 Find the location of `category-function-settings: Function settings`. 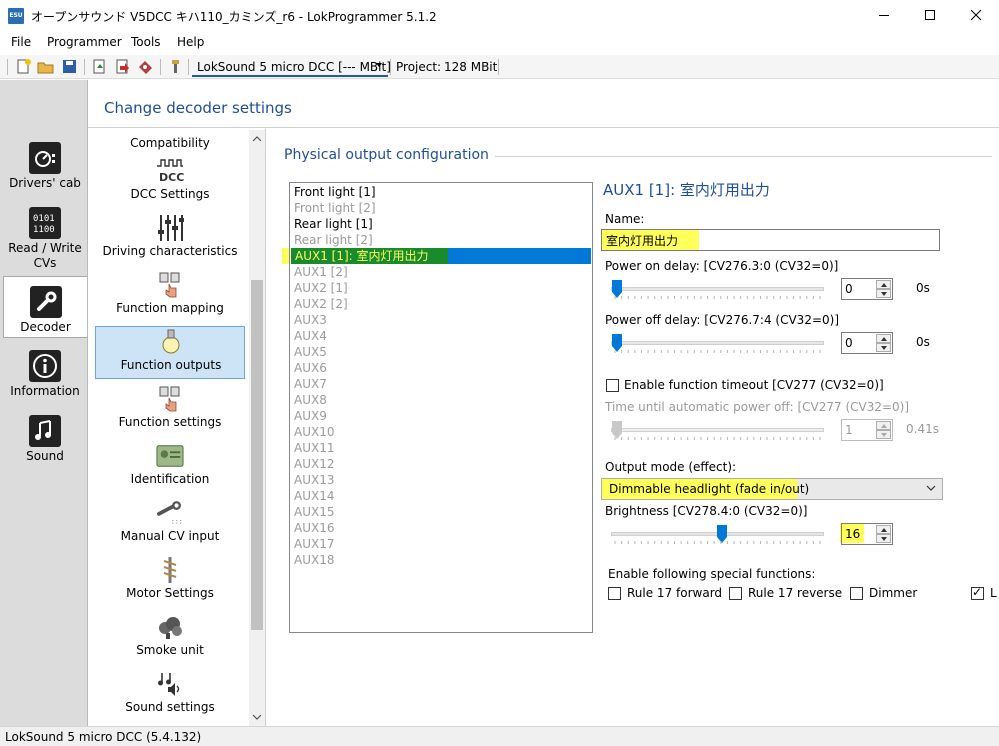

category-function-settings: Function settings is located at coordinates (170, 410).